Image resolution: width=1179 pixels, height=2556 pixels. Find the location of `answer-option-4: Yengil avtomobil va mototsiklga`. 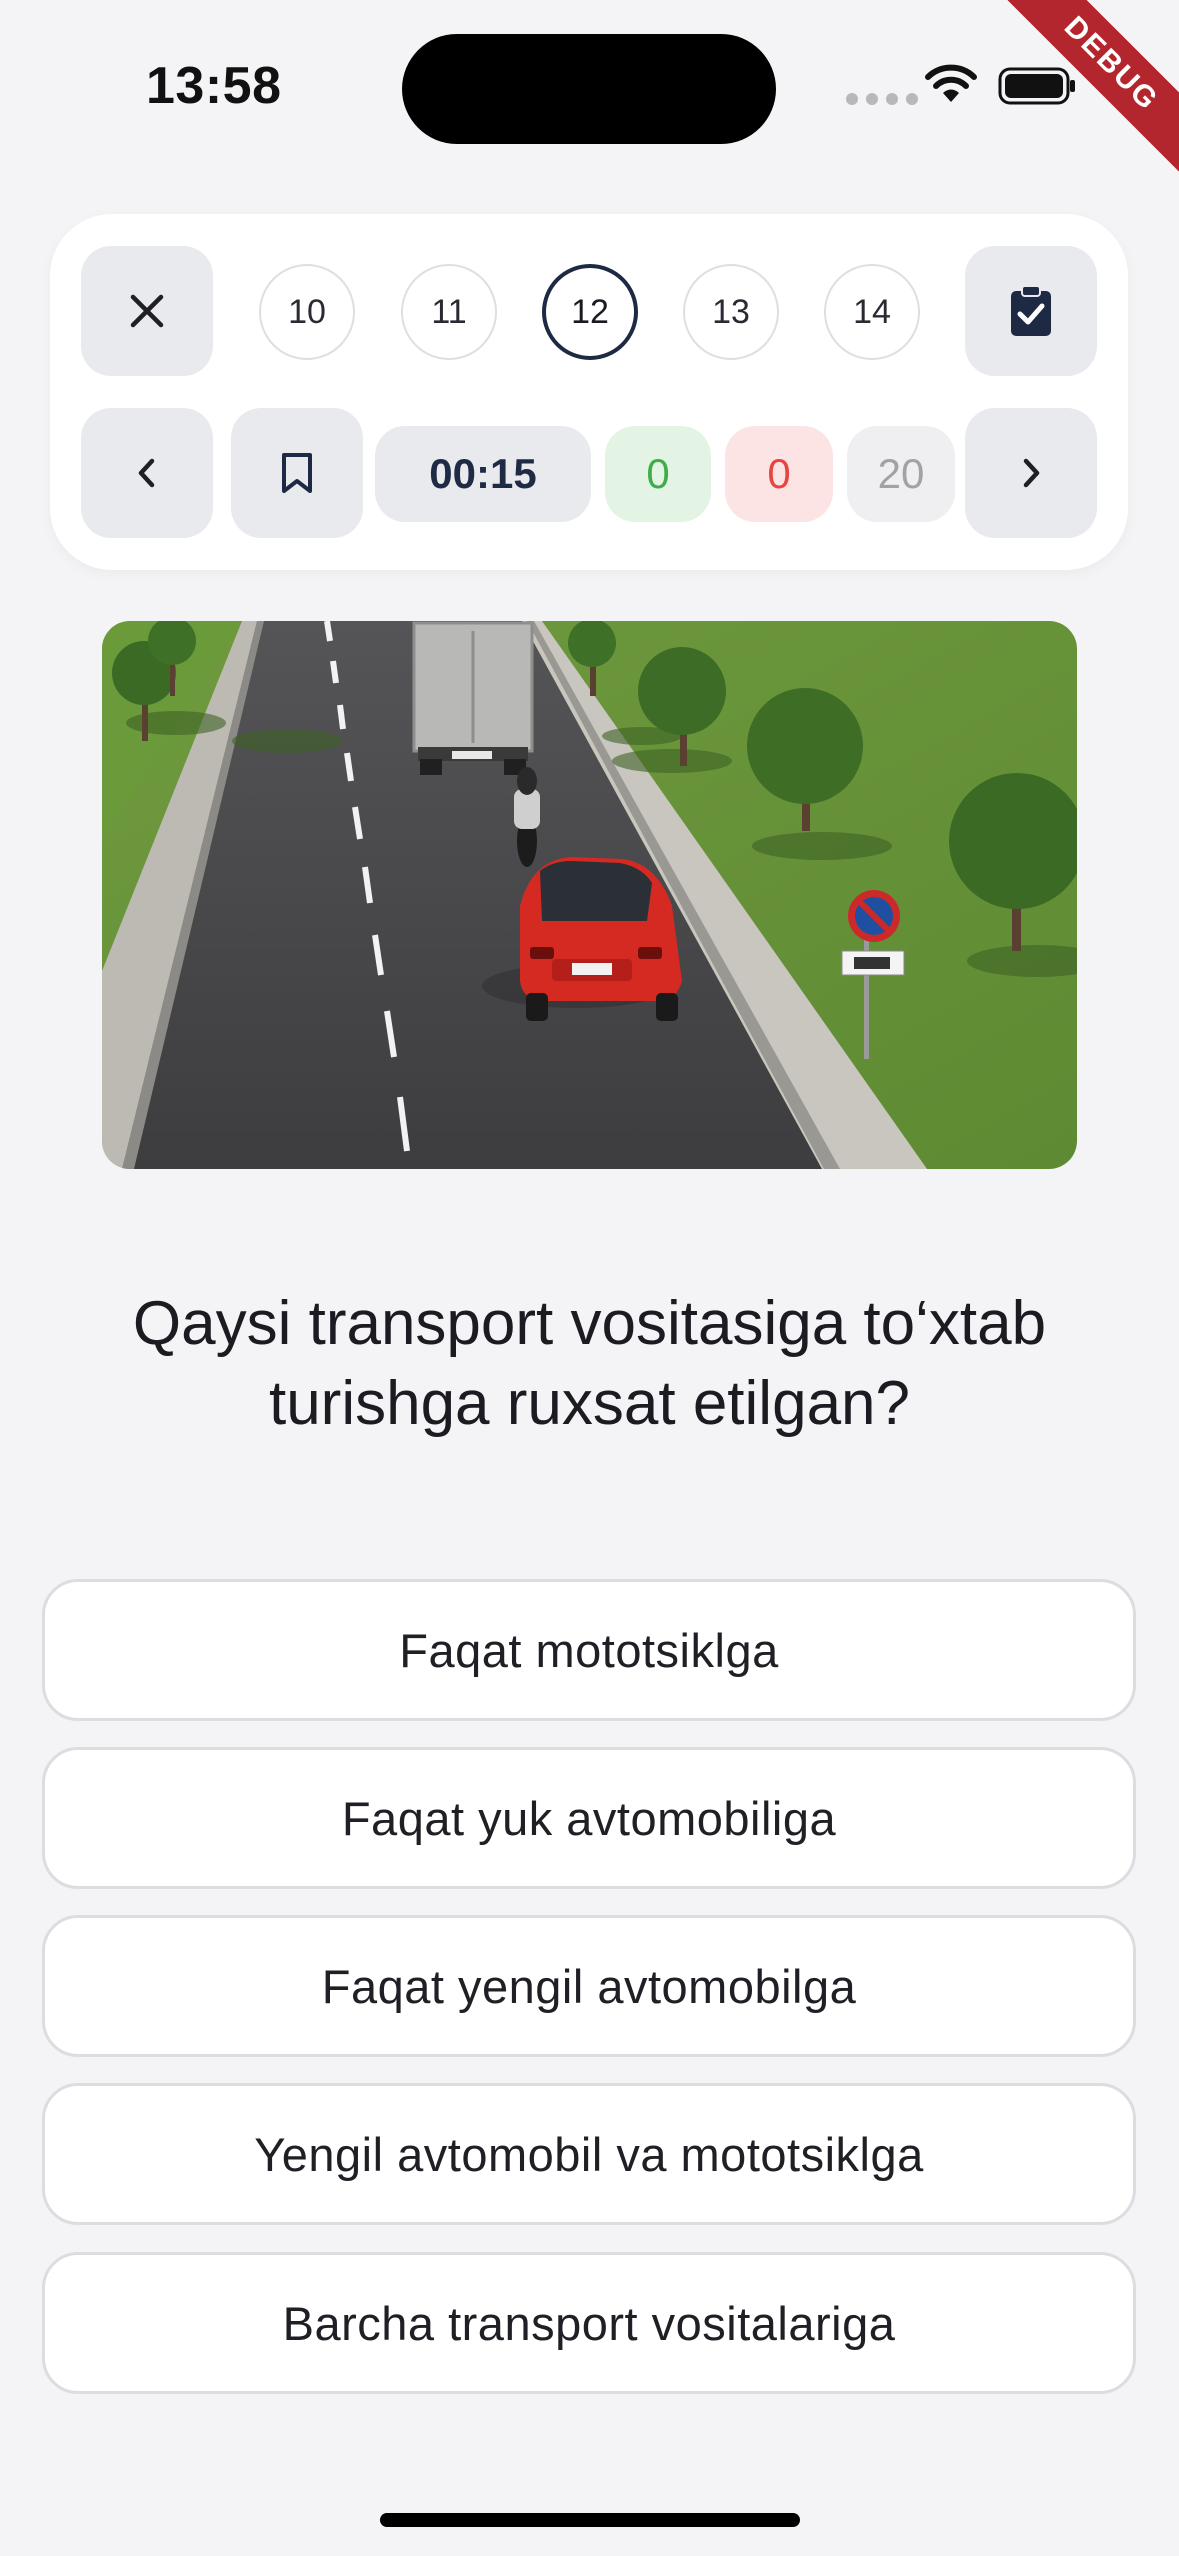

answer-option-4: Yengil avtomobil va mototsiklga is located at coordinates (589, 2154).